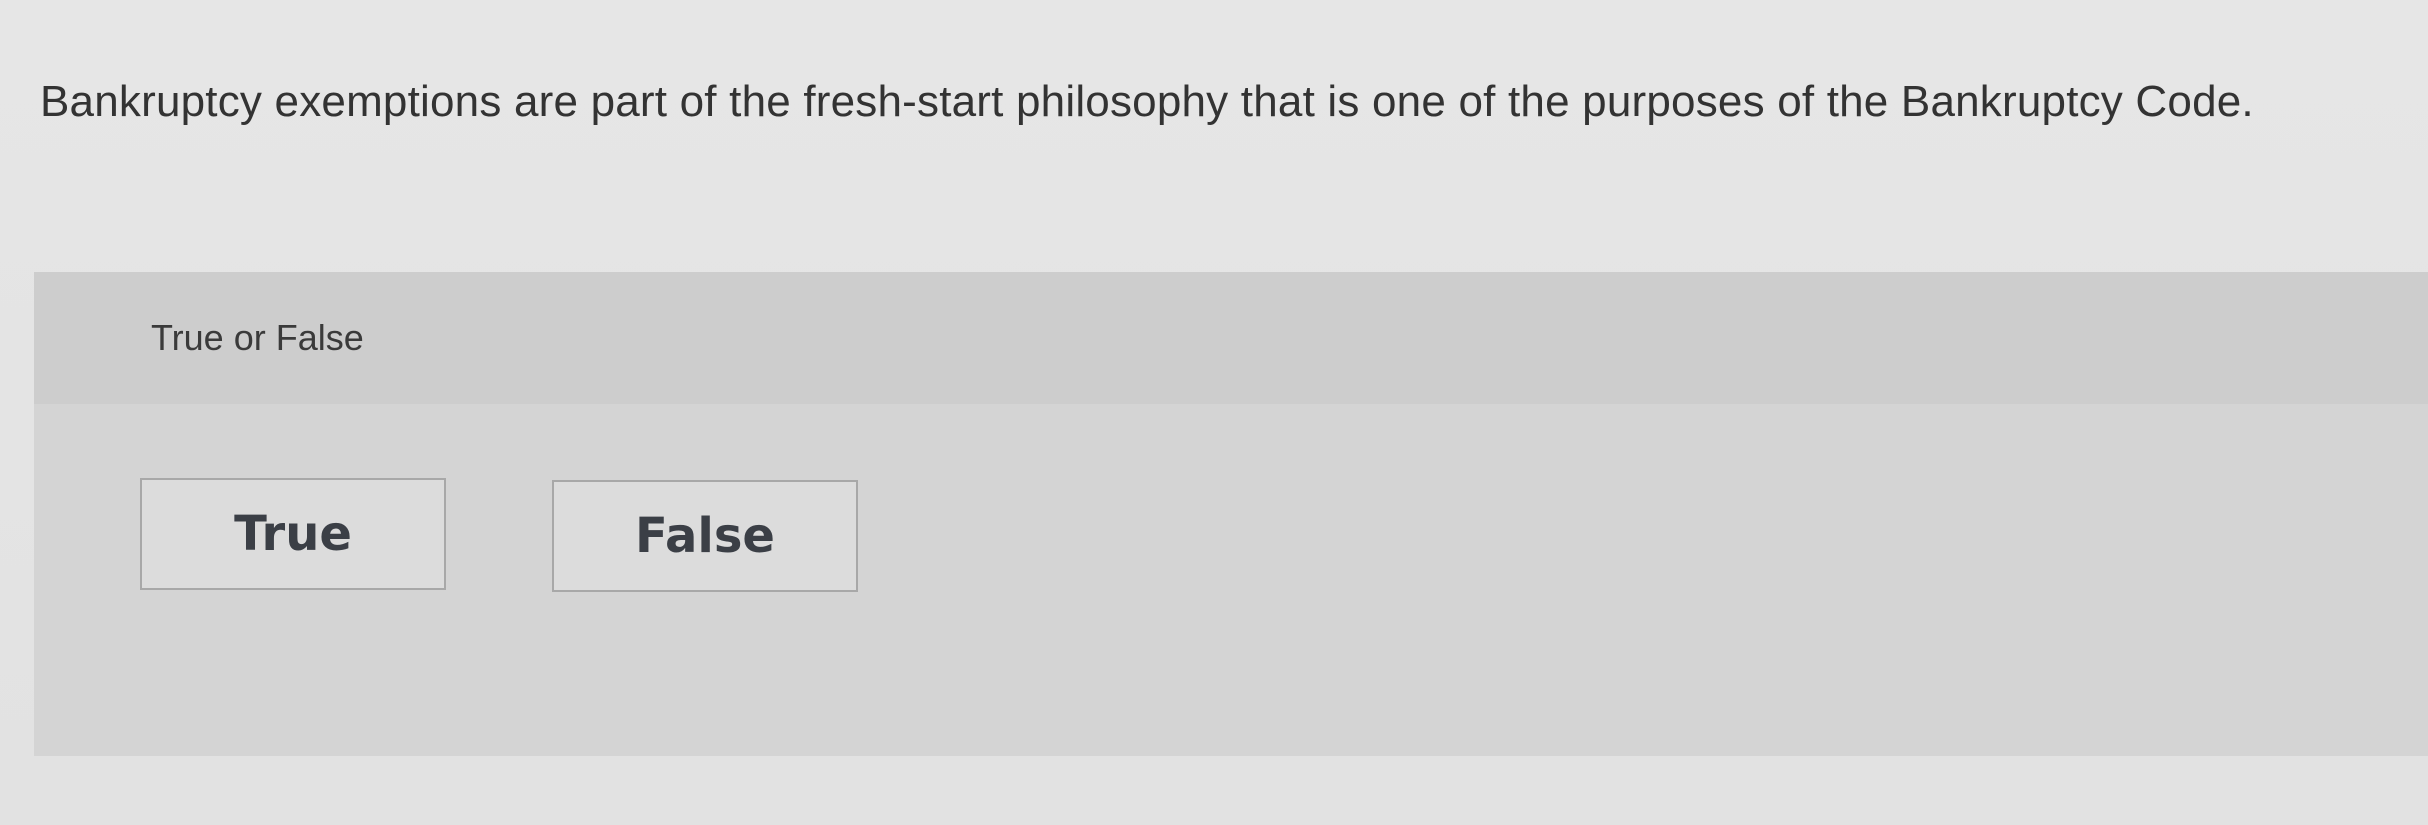 This screenshot has height=825, width=2428. Describe the element at coordinates (257, 337) in the screenshot. I see `answer-prompt: True or False` at that location.